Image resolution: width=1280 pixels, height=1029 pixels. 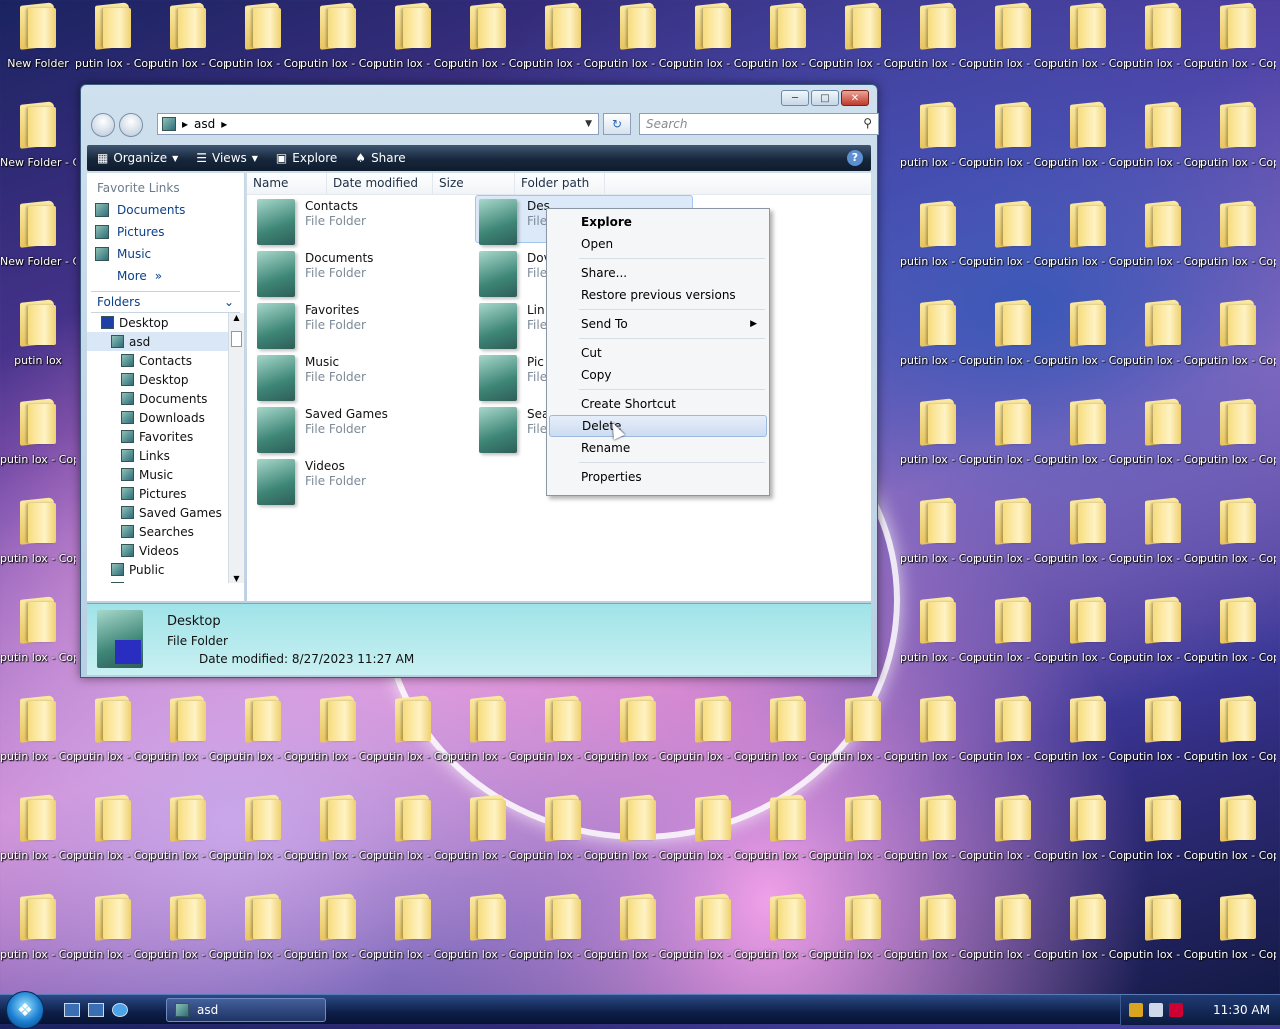 I want to click on views-button: ☰ Views ▼, so click(x=227, y=158).